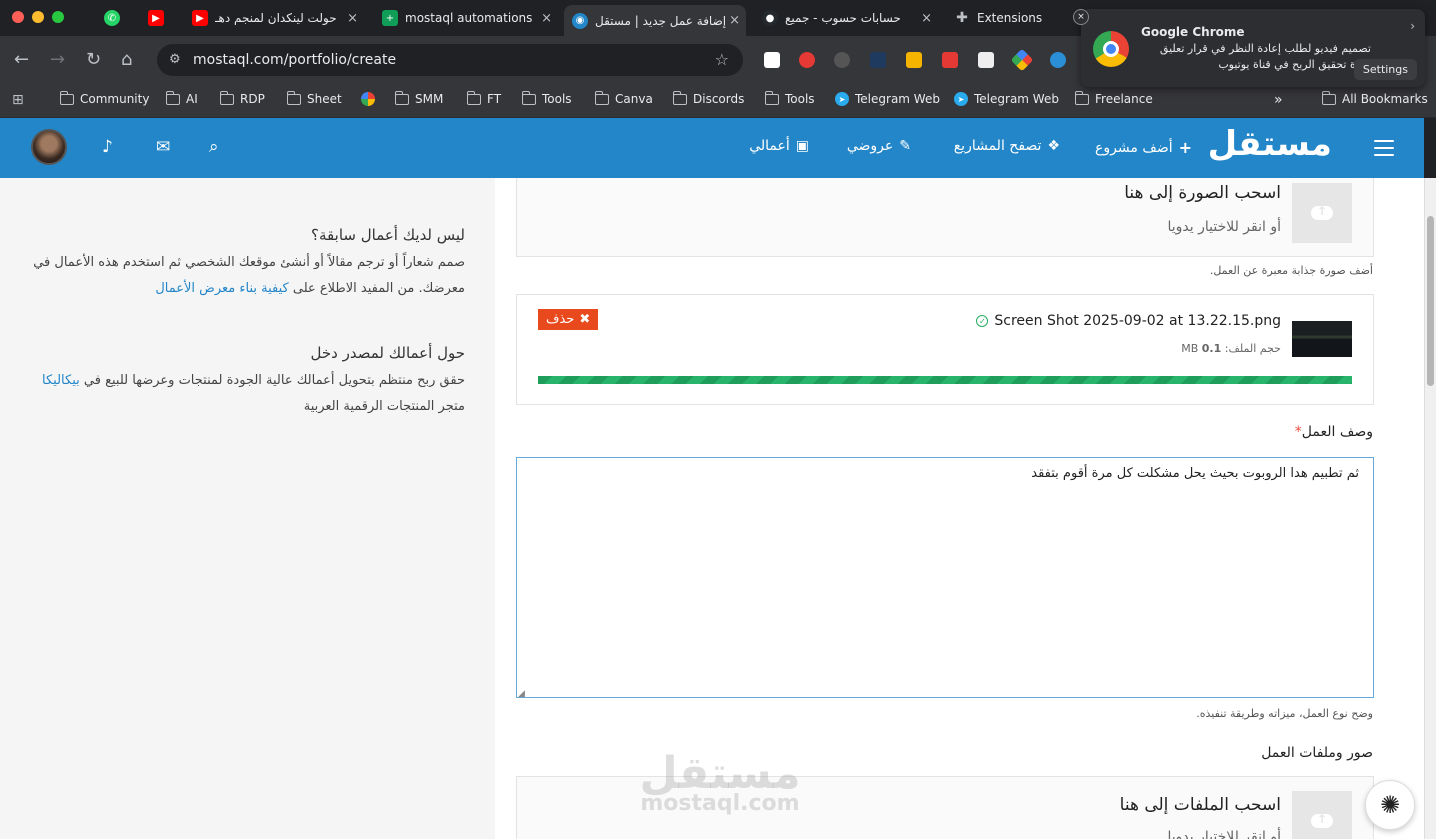 The width and height of the screenshot is (1436, 839). I want to click on bookmark-tools-2: Tools, so click(789, 98).